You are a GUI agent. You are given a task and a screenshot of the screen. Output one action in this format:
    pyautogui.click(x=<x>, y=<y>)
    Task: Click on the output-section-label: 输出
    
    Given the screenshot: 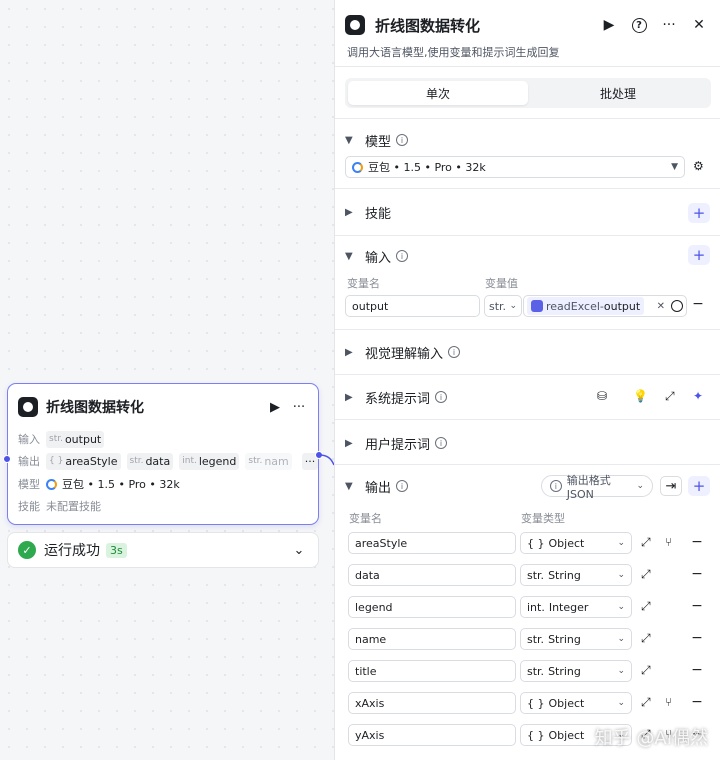 What is the action you would take?
    pyautogui.click(x=378, y=488)
    